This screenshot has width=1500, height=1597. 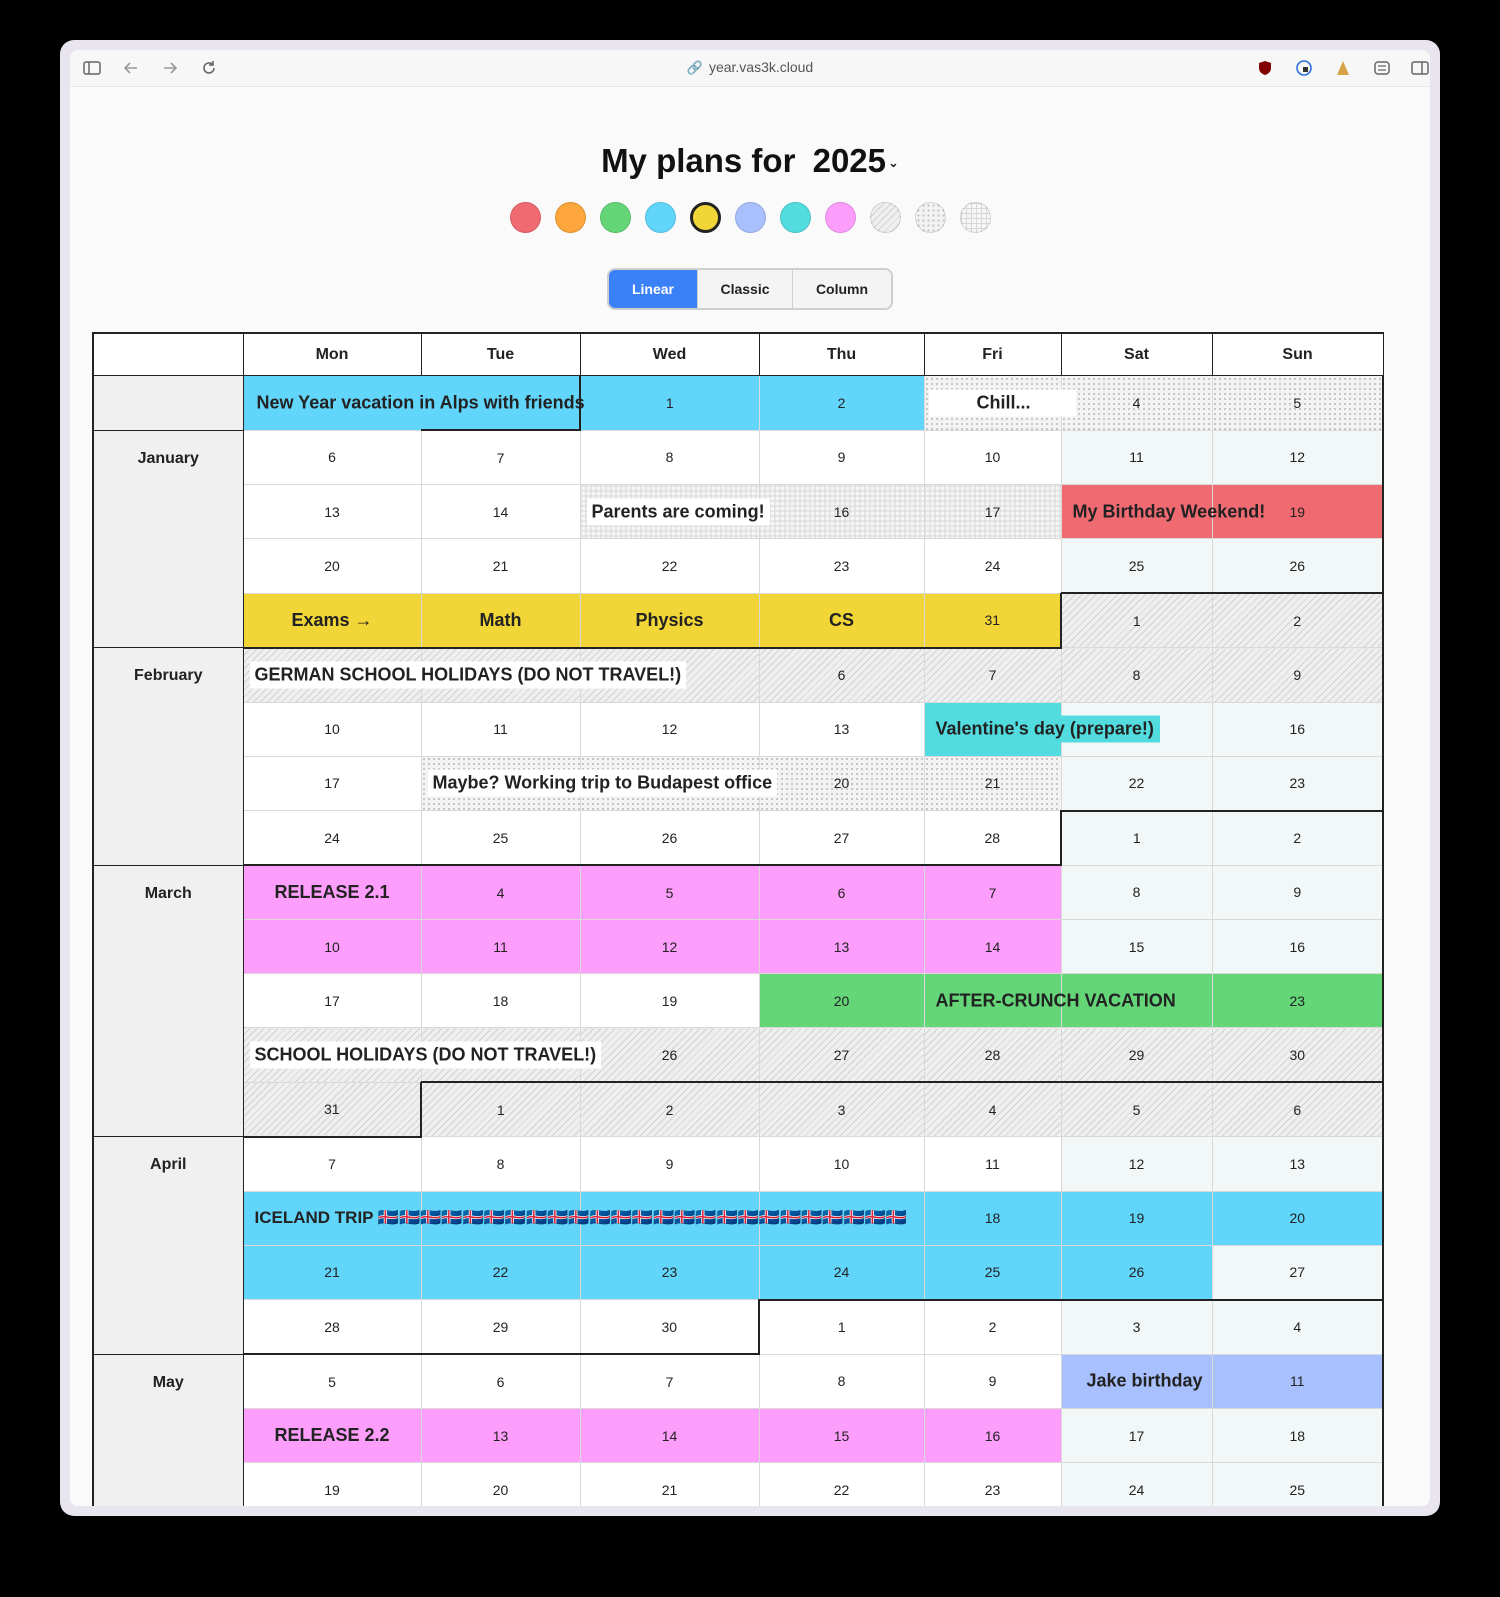 I want to click on extension-icon, so click(x=1343, y=68).